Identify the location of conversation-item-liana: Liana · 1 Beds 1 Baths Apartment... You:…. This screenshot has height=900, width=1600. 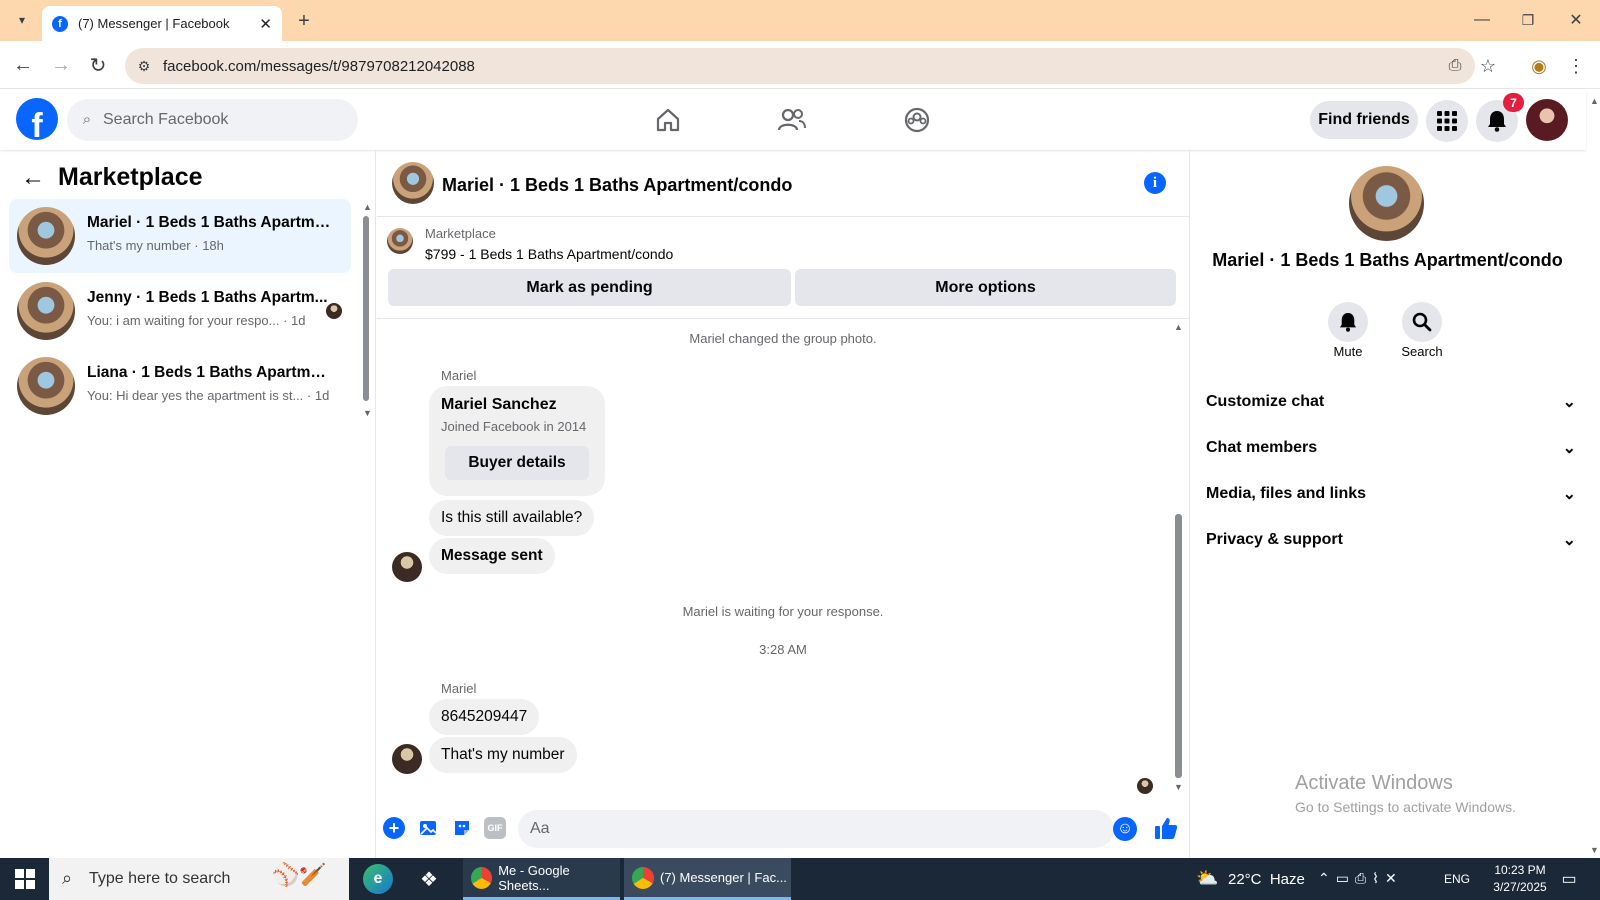
(180, 386).